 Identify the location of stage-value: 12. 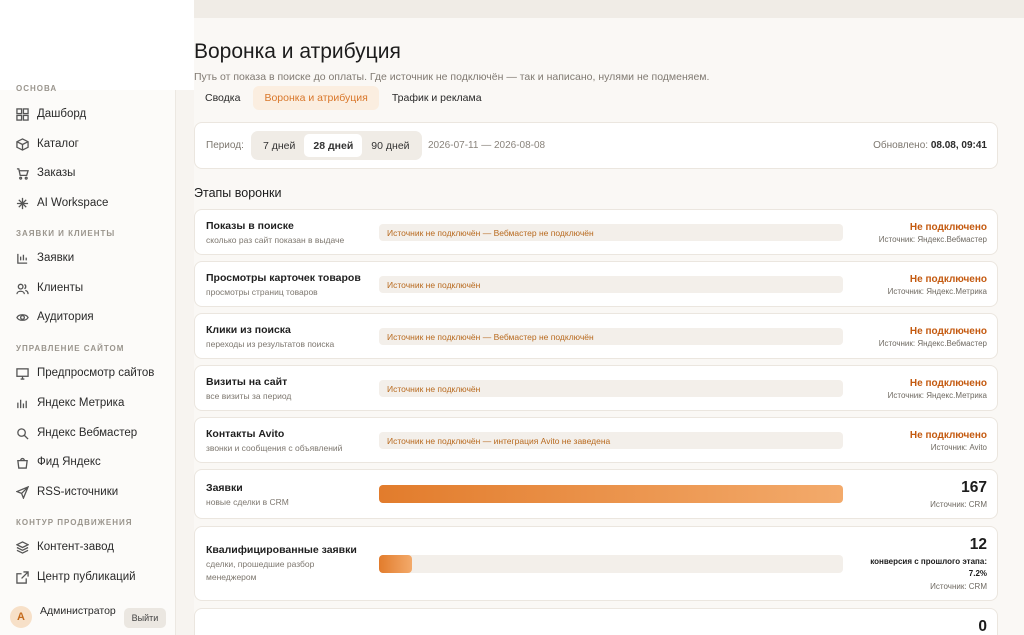
(978, 544).